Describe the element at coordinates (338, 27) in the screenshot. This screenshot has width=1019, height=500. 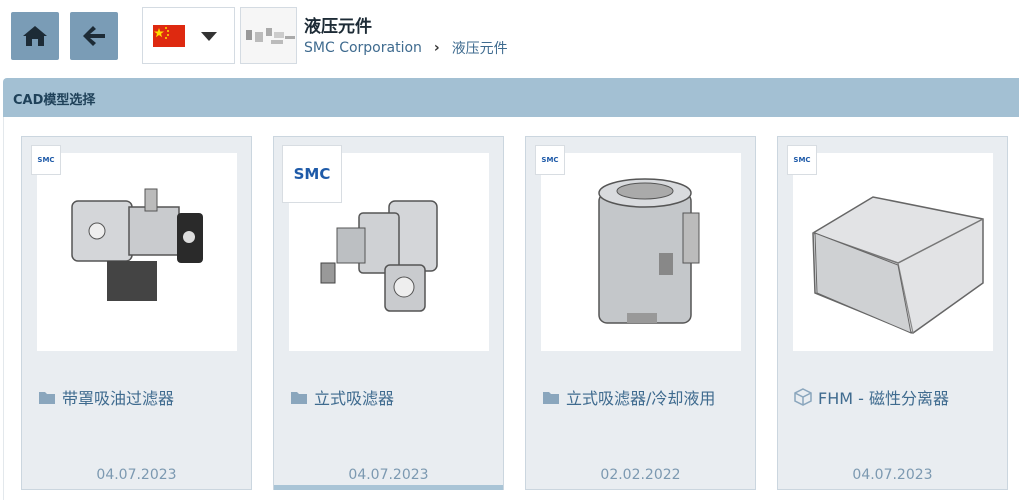
I see `page-title: 液压元件` at that location.